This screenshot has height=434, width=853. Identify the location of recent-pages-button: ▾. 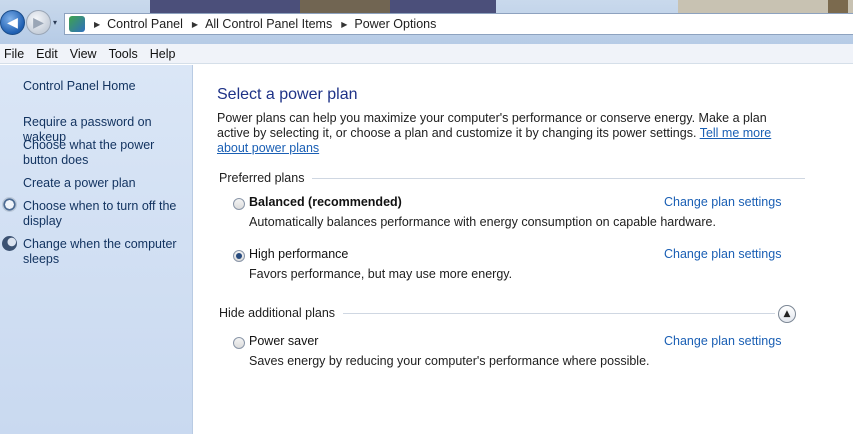
(57, 22).